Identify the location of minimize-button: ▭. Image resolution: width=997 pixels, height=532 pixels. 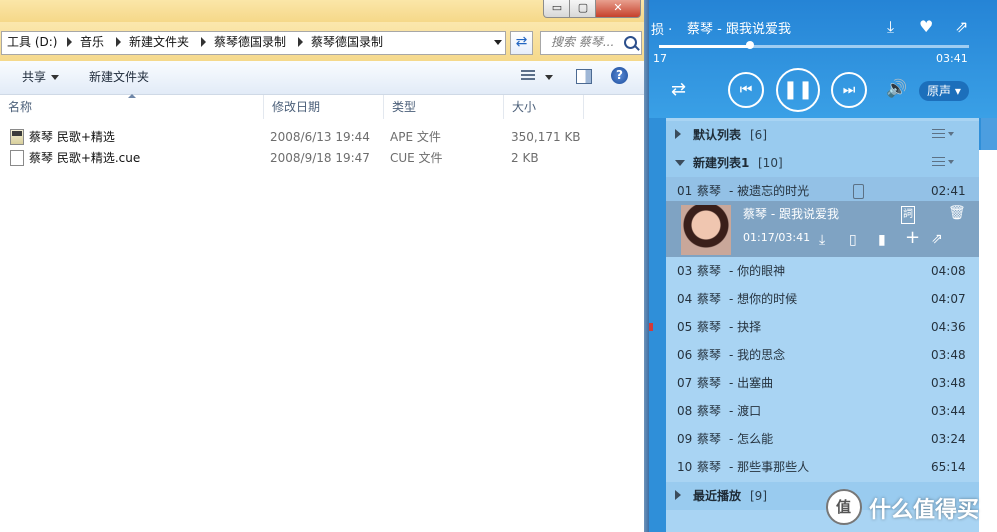
(557, 9).